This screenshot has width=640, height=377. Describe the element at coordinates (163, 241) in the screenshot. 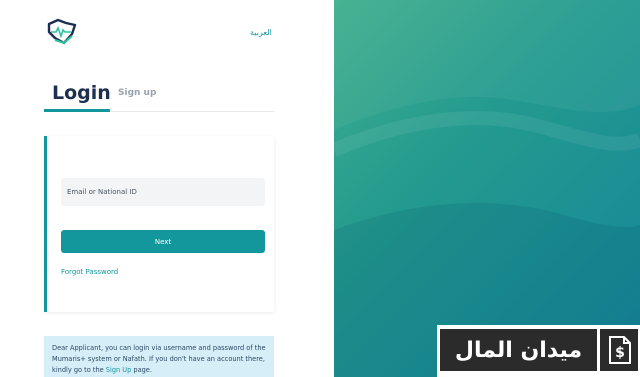

I see `next-button: Next` at that location.